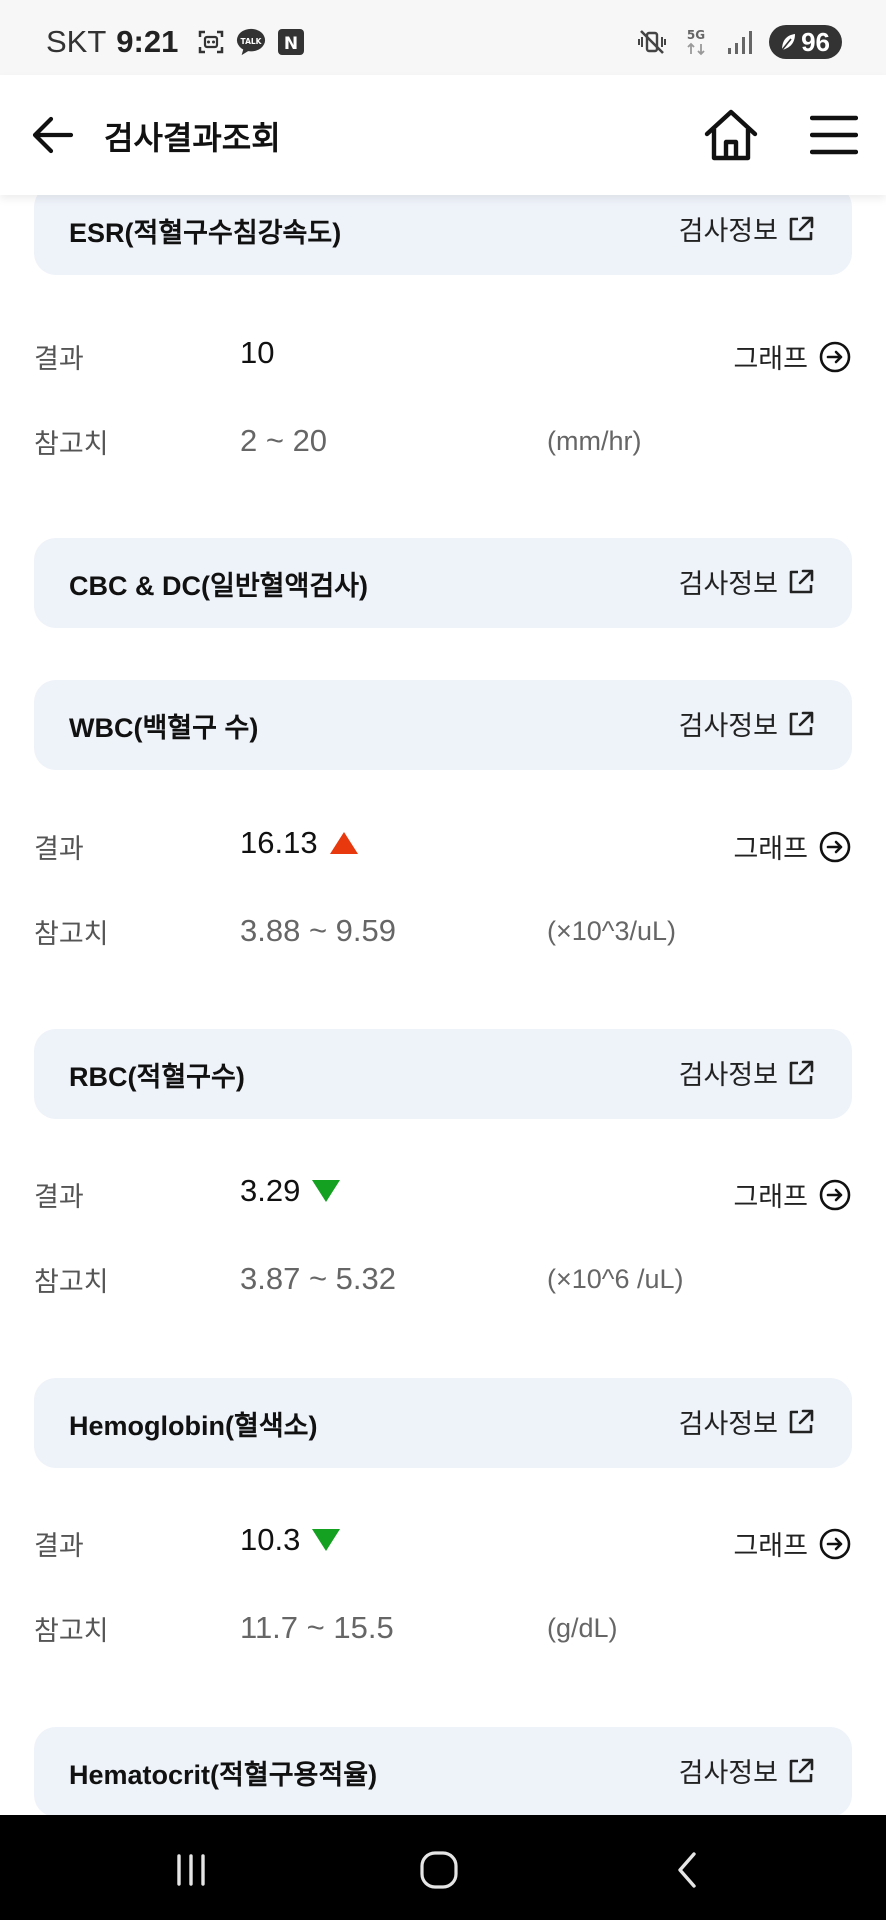 Image resolution: width=886 pixels, height=1920 pixels. What do you see at coordinates (582, 1628) in the screenshot?
I see `reference-unit: (g/dL)` at bounding box center [582, 1628].